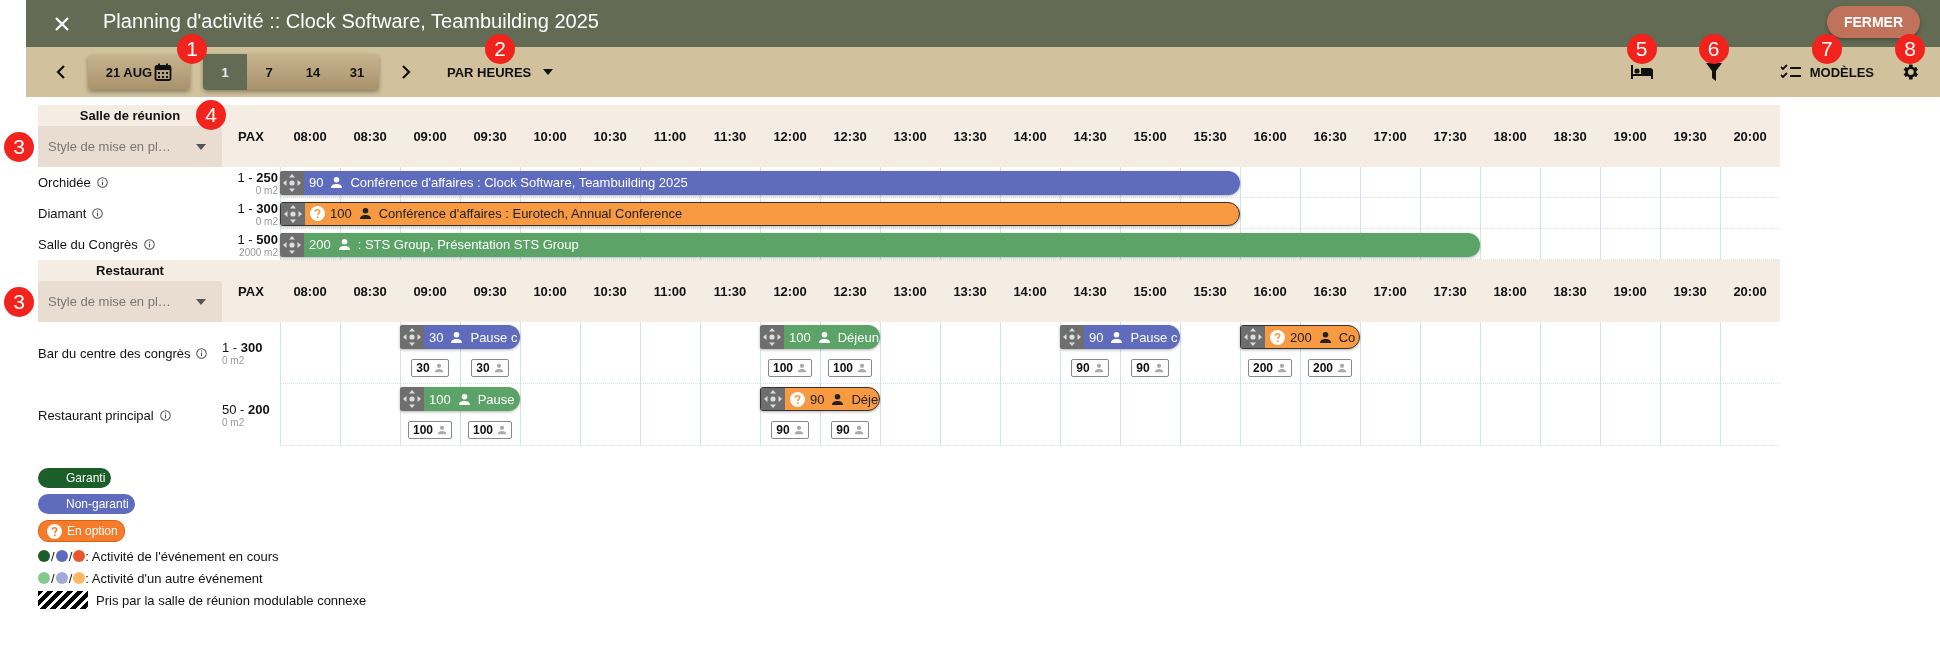 The width and height of the screenshot is (1940, 665). What do you see at coordinates (800, 337) in the screenshot?
I see `guest-count: 100` at bounding box center [800, 337].